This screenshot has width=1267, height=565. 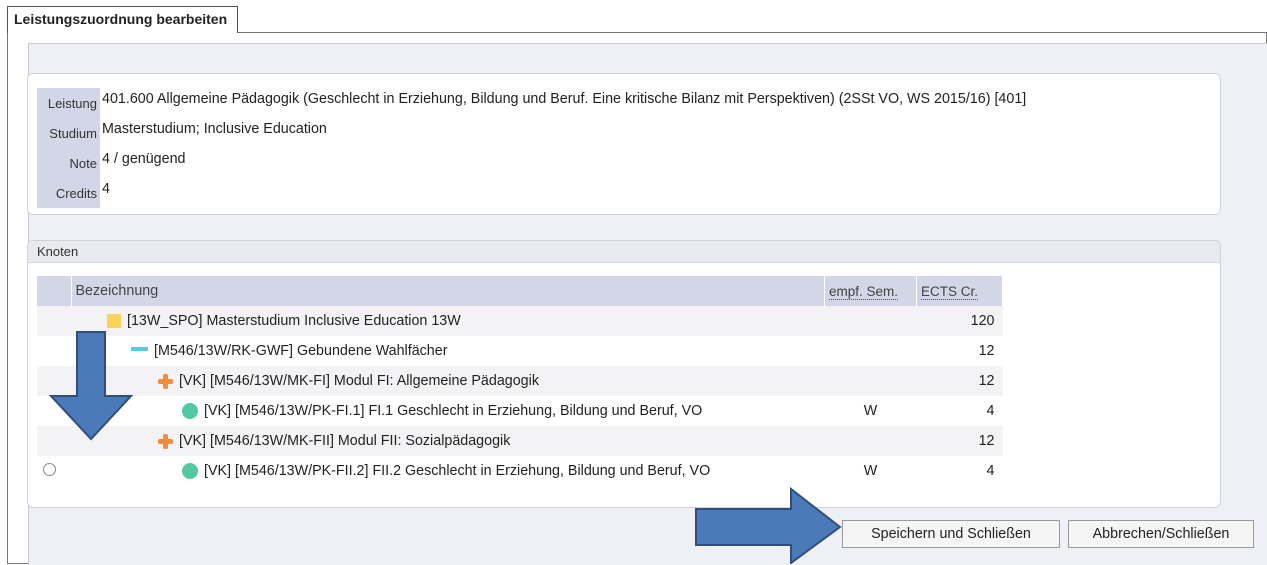 What do you see at coordinates (49, 469) in the screenshot?
I see `select-node-radio` at bounding box center [49, 469].